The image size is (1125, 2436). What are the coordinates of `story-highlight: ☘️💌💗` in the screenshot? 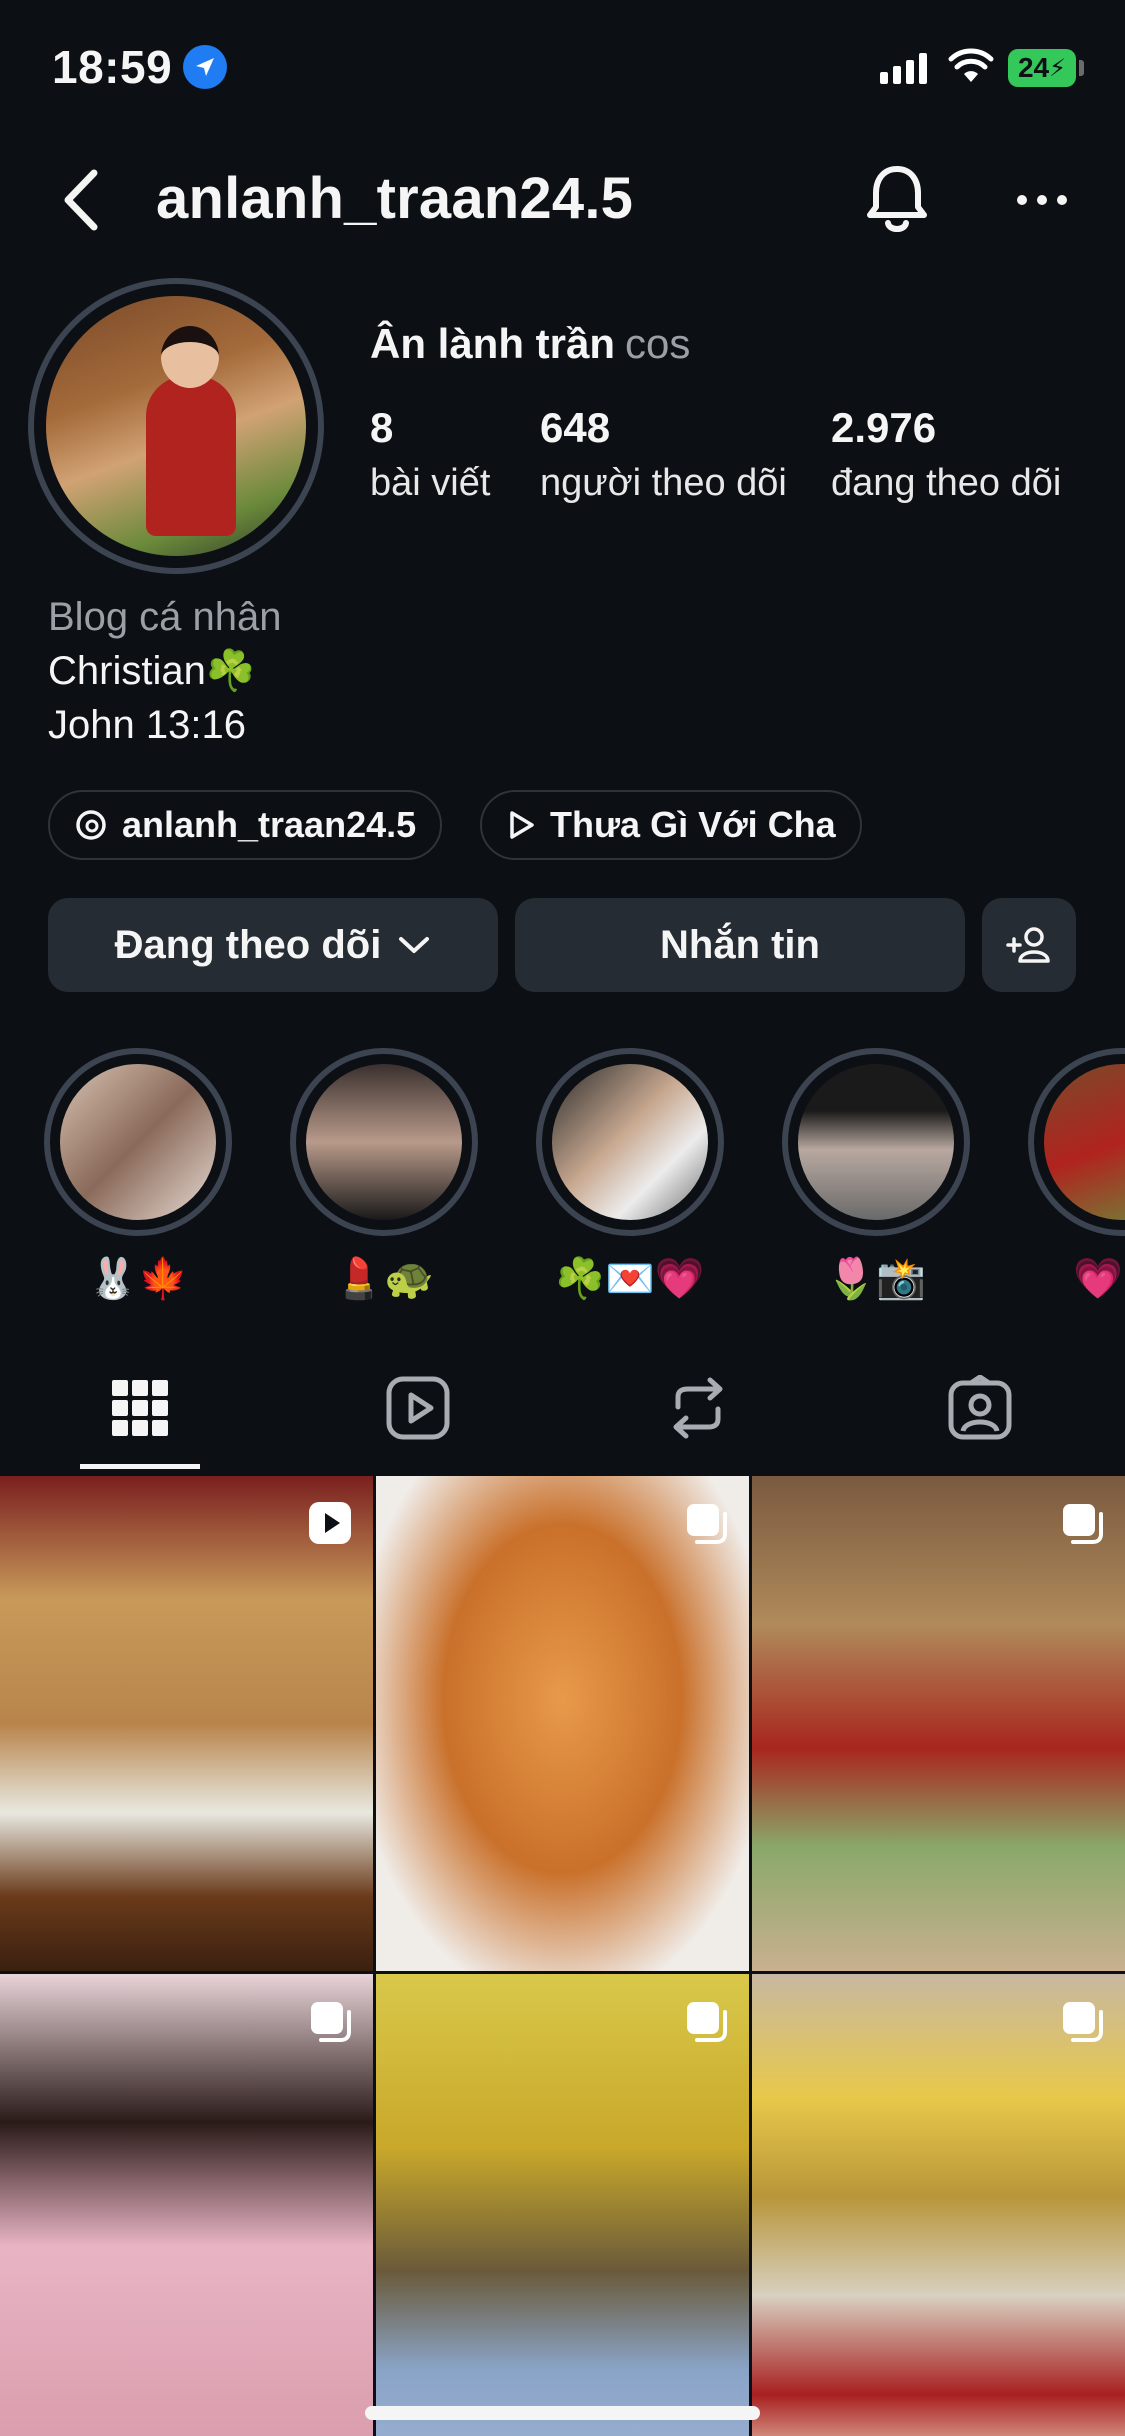 It's located at (630, 1176).